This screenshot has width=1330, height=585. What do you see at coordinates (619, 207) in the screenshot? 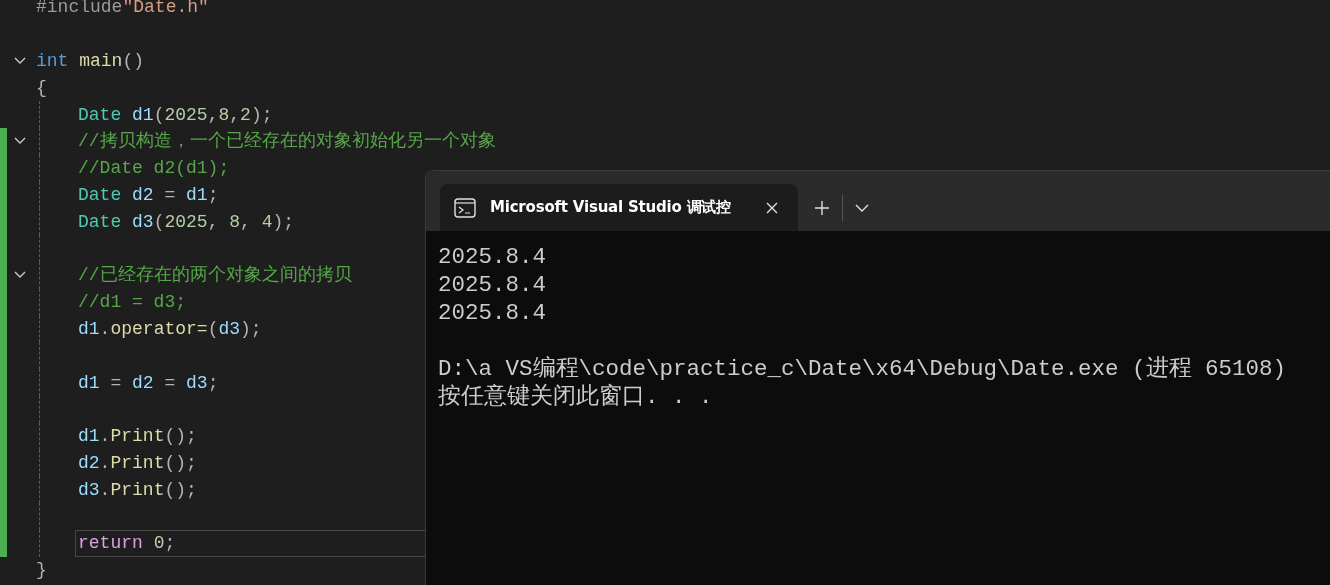
I see `terminal-tab: Microsoft Visual Studio 调试控` at bounding box center [619, 207].